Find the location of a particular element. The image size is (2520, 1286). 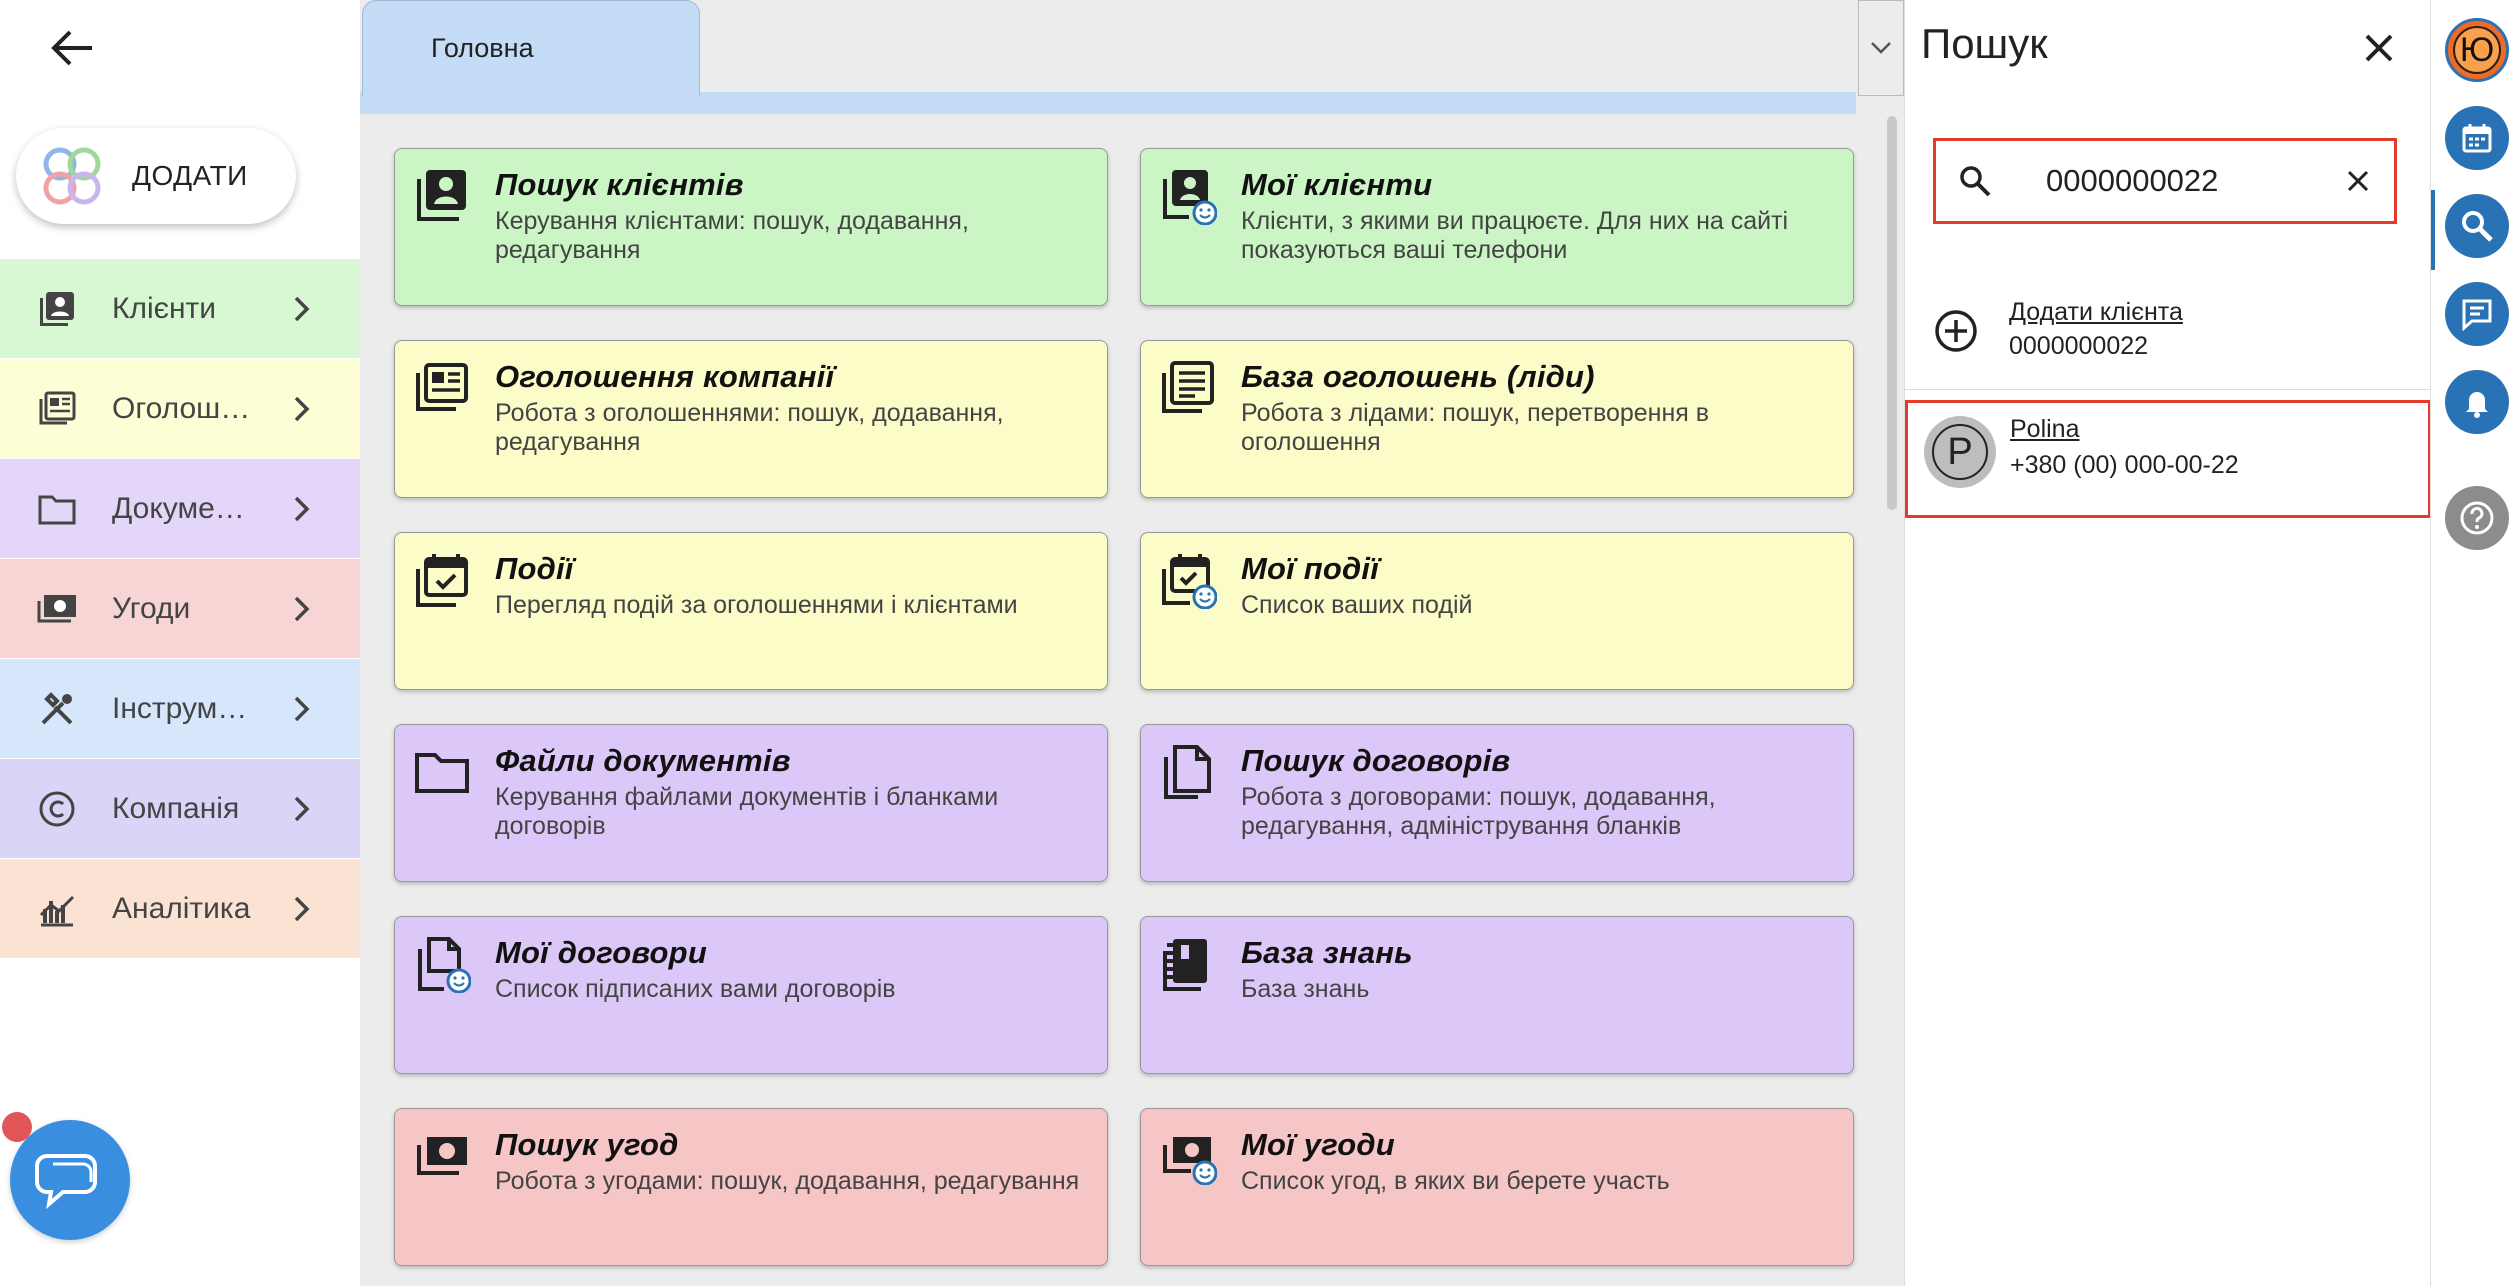

card-title: Пошук договорів is located at coordinates (1376, 760).